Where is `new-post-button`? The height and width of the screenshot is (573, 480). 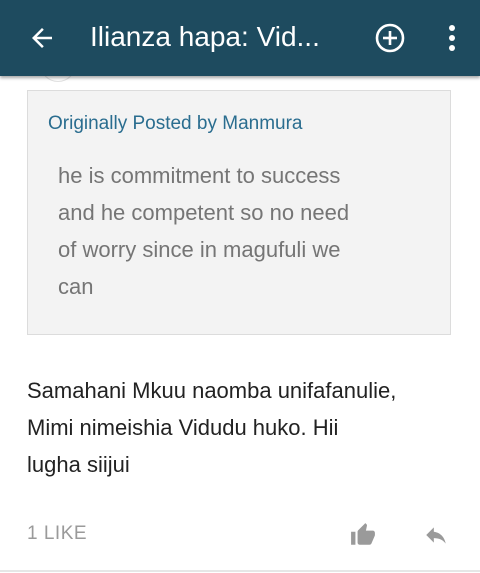
new-post-button is located at coordinates (390, 38).